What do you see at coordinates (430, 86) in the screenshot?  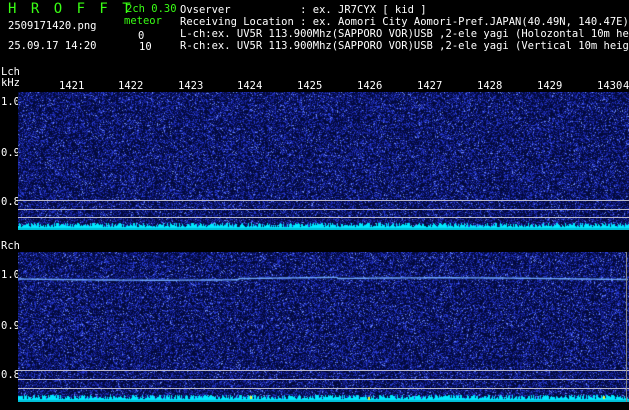 I see `time-tick: 1427` at bounding box center [430, 86].